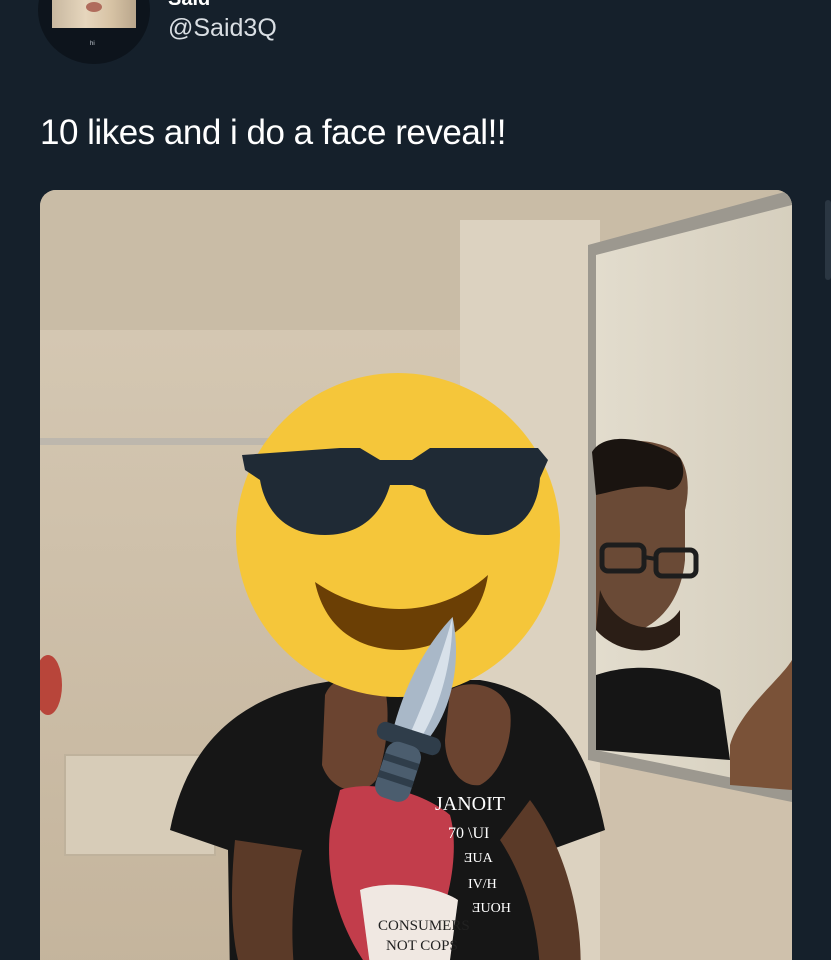 The image size is (831, 960). What do you see at coordinates (422, 946) in the screenshot?
I see `shirt-badge-line-2: NOT COPS` at bounding box center [422, 946].